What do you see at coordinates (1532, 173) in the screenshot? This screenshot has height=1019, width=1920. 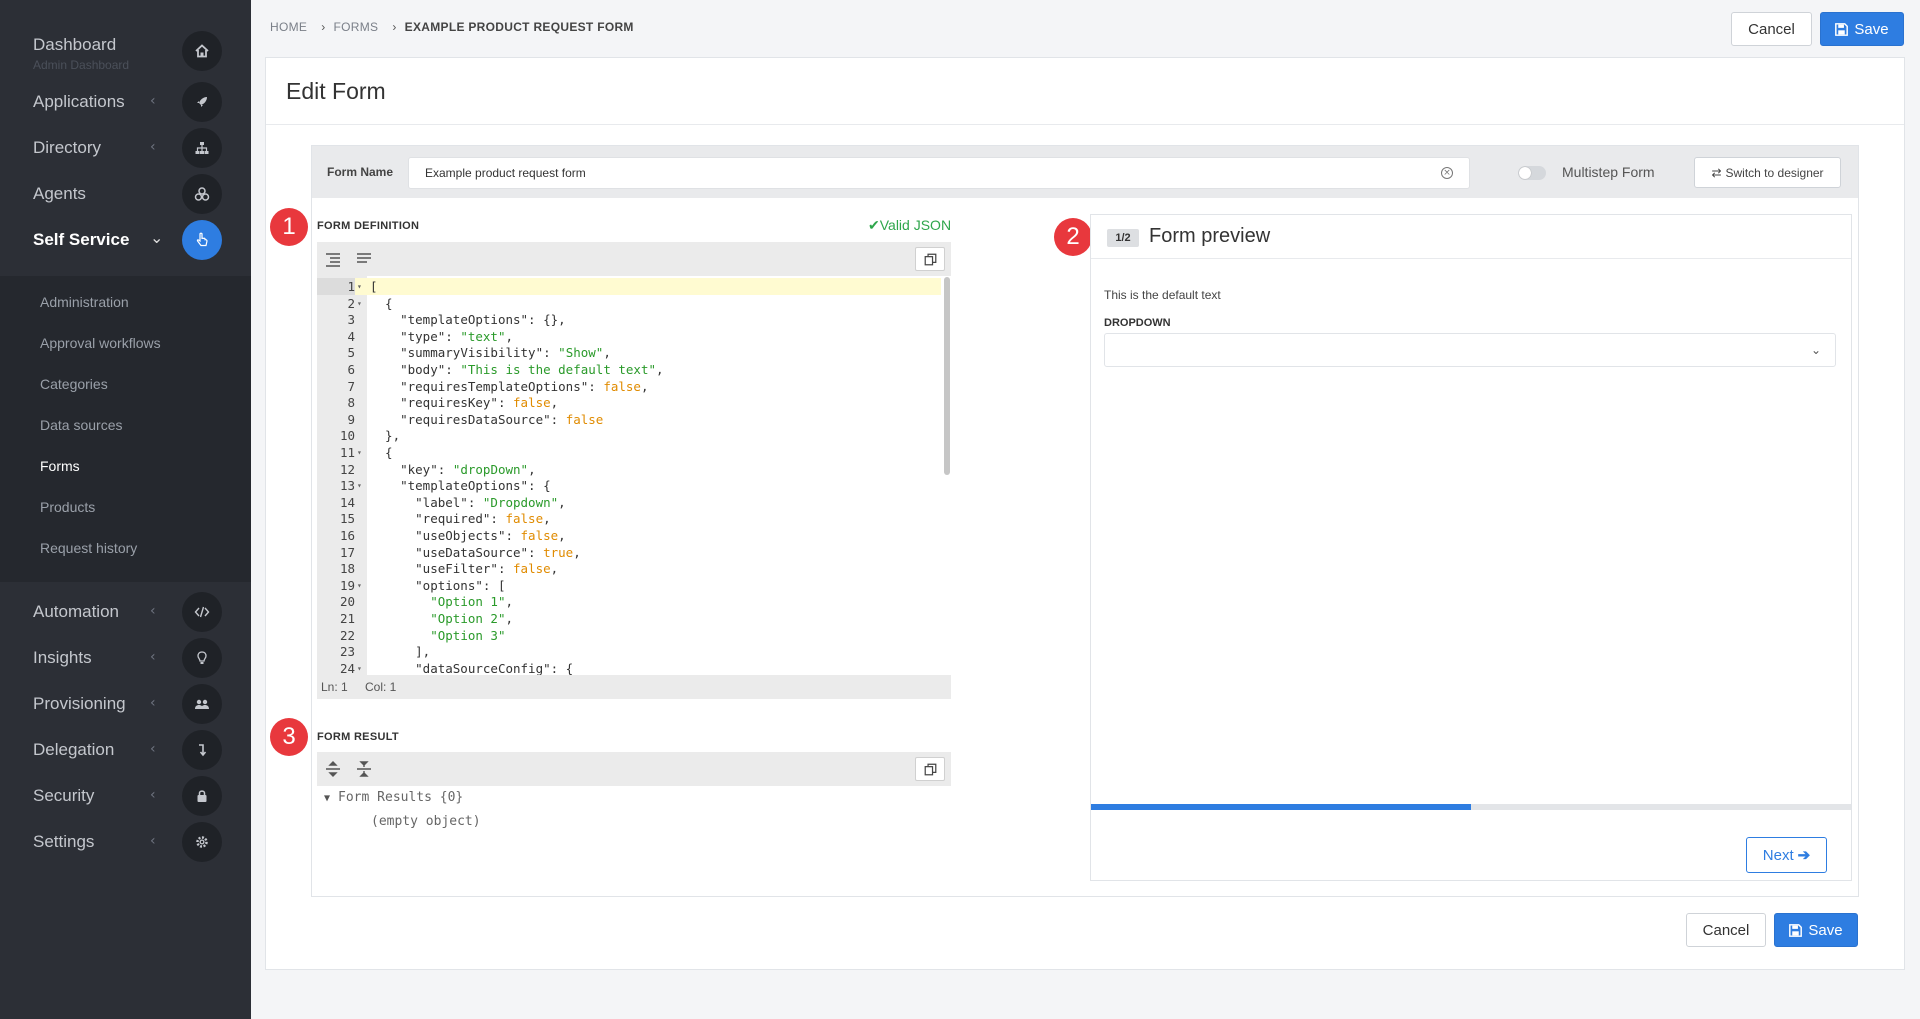 I see `multistep-toggle` at bounding box center [1532, 173].